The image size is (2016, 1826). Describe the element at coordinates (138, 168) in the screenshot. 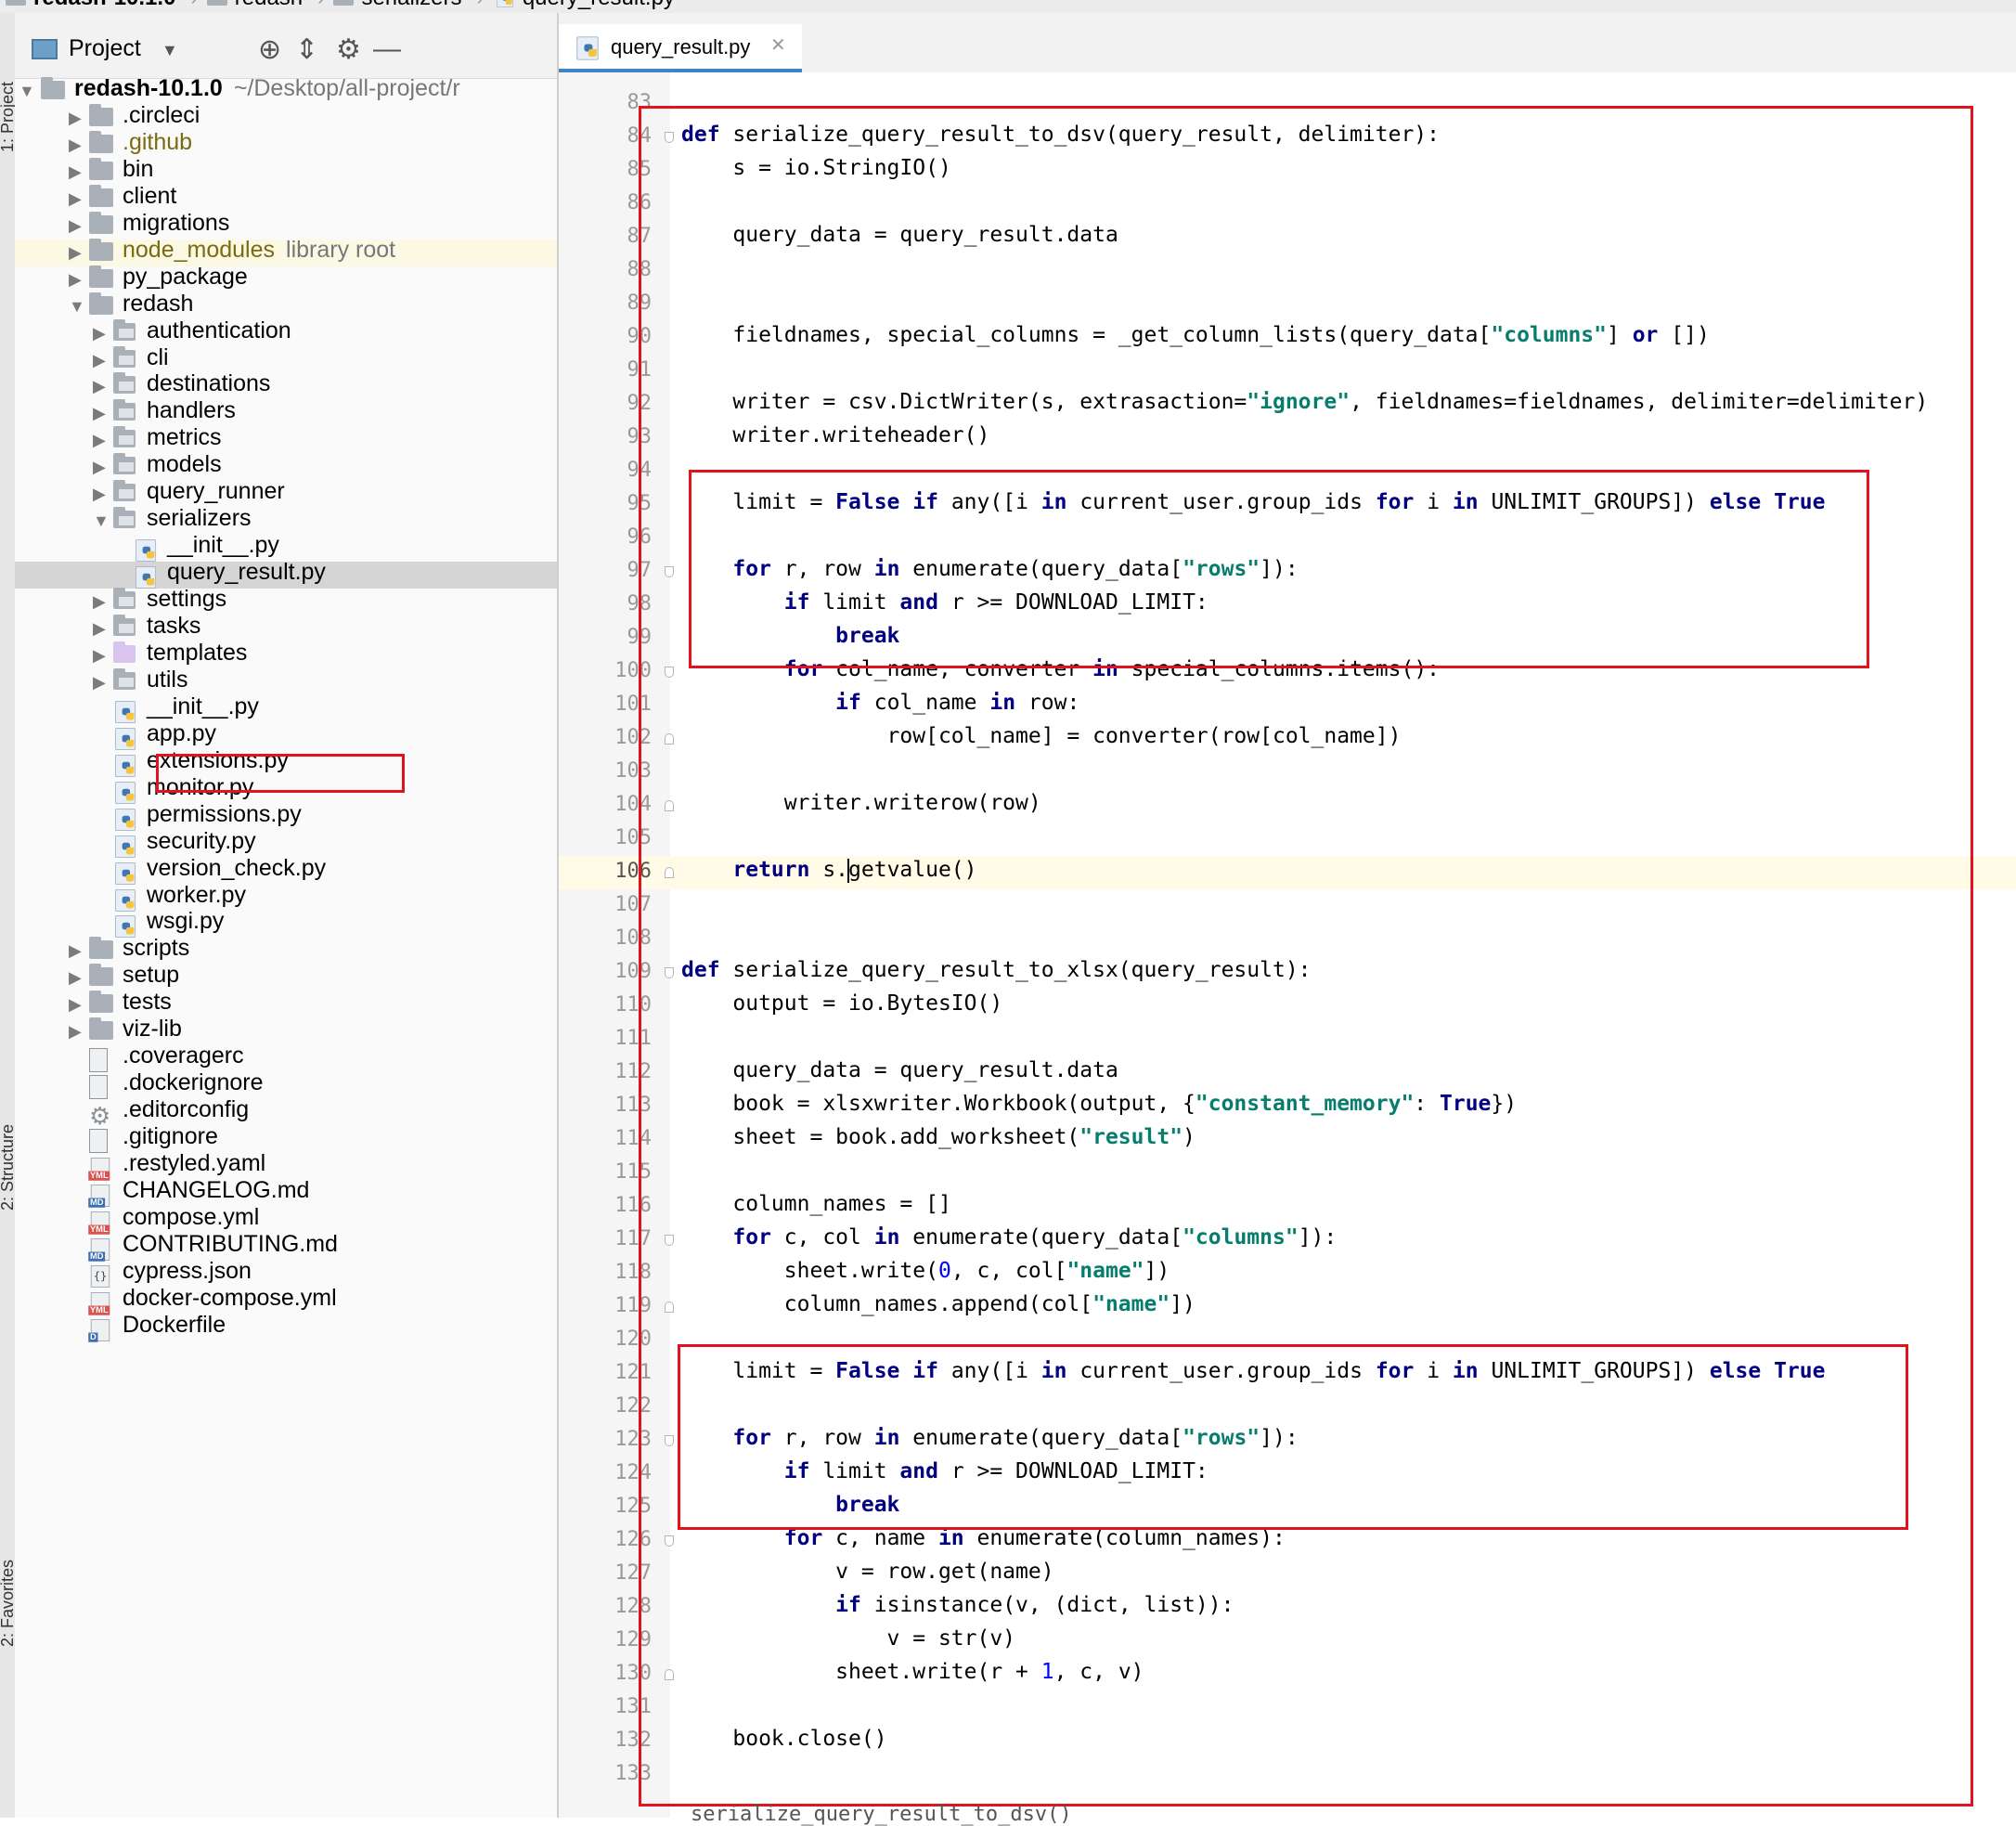

I see `tree-item-label: bin` at that location.